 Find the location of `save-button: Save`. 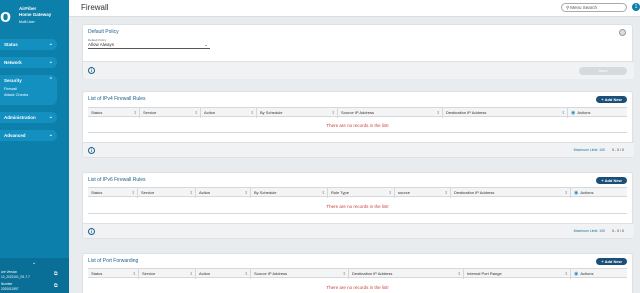

save-button: Save is located at coordinates (603, 71).